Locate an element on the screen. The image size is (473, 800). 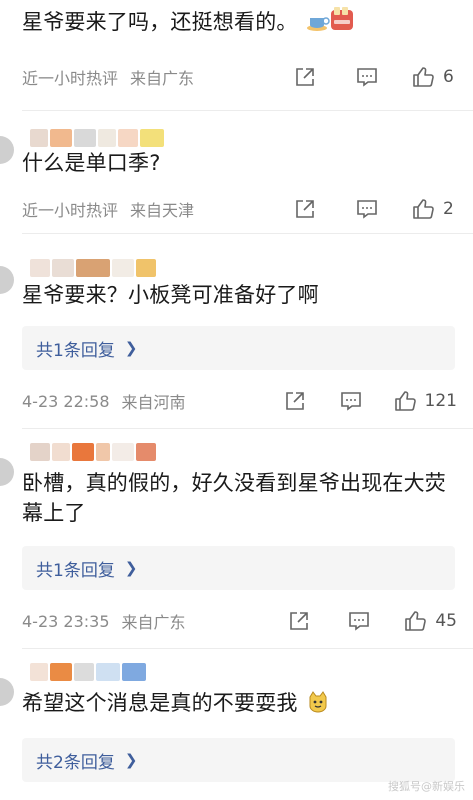
comment-actions: 45 is located at coordinates (372, 621).